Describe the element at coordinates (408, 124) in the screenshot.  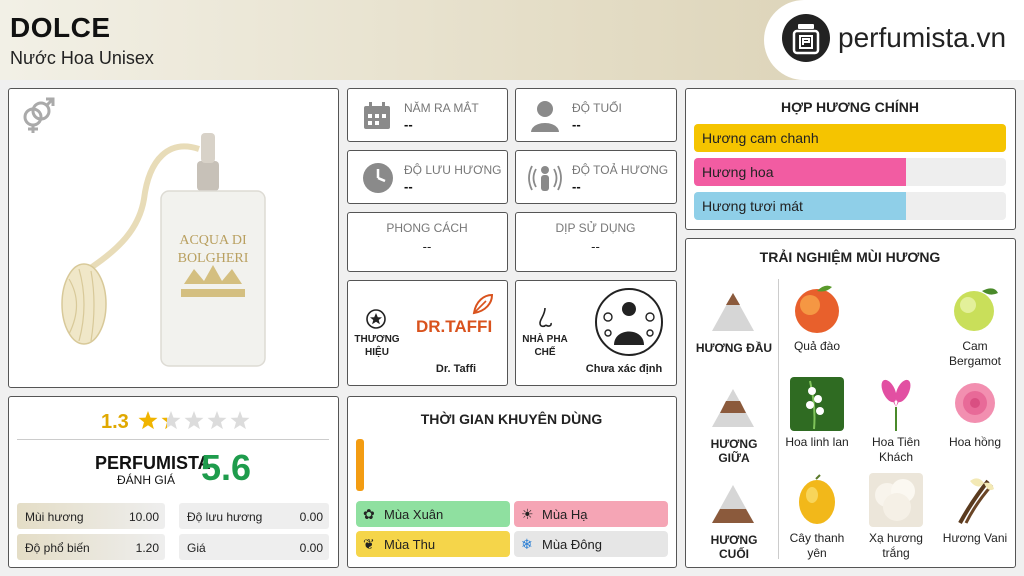
I see `release-value: --` at that location.